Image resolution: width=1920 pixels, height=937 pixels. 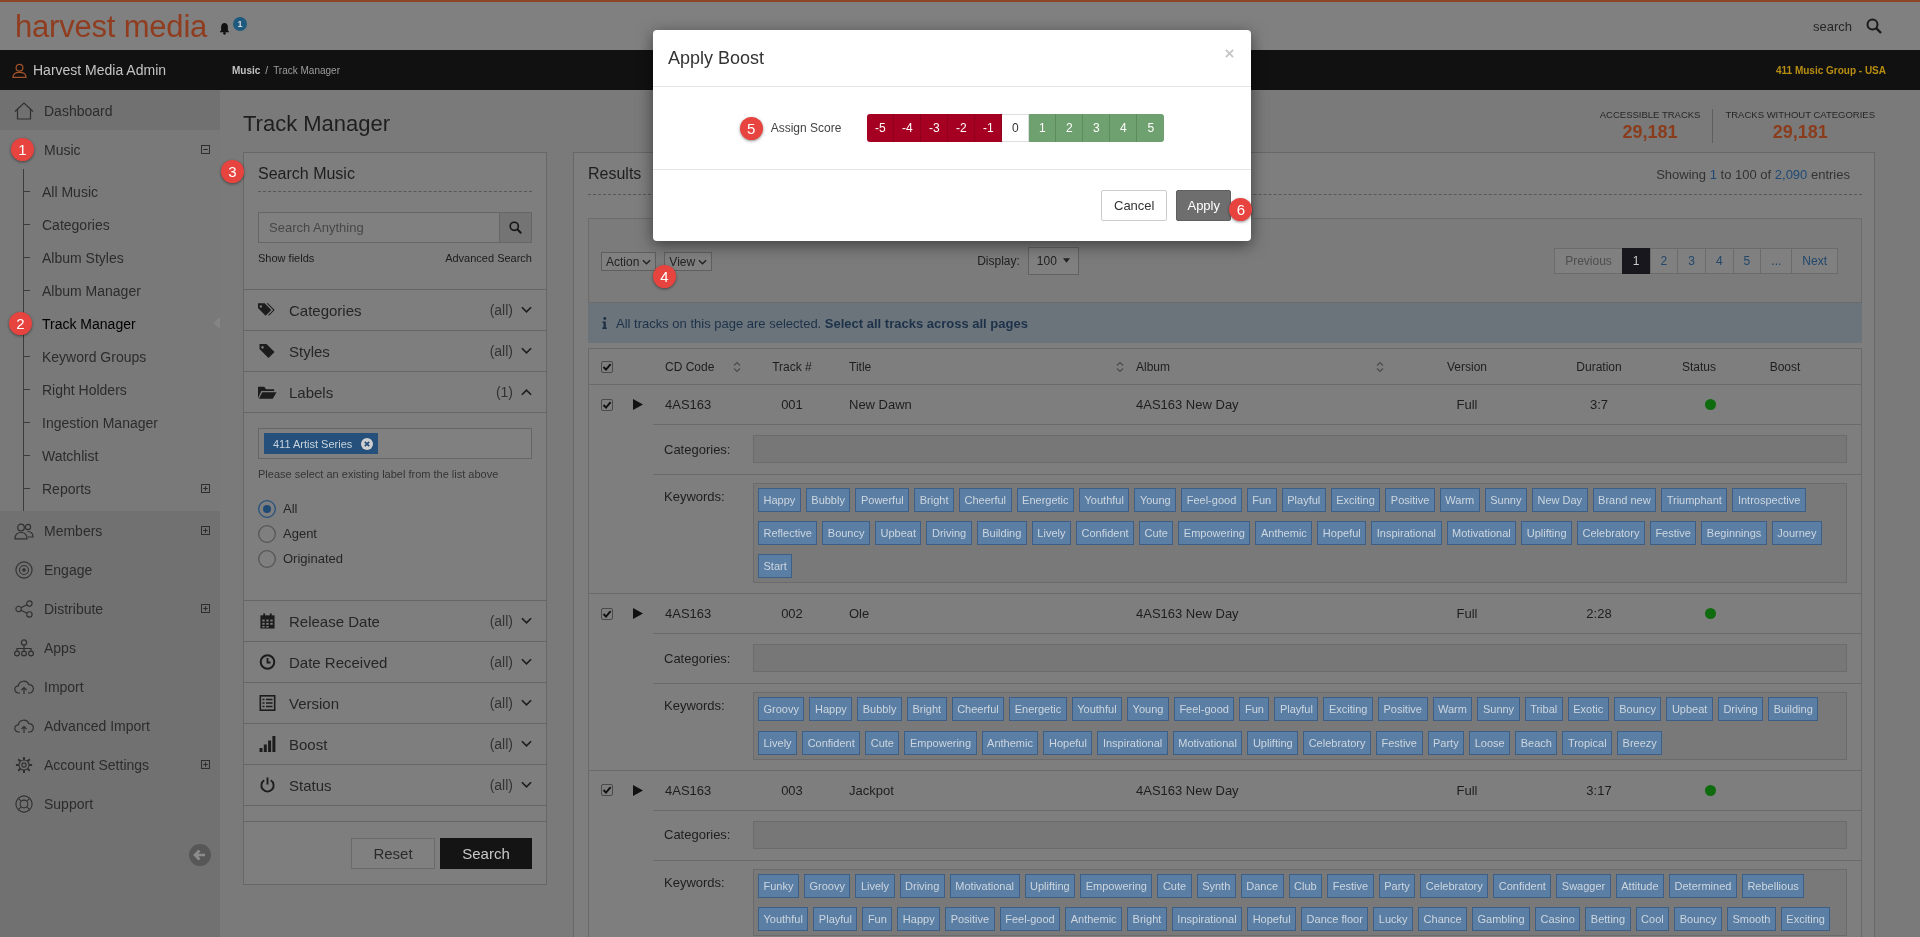 What do you see at coordinates (1016, 128) in the screenshot?
I see `score-button: 0` at bounding box center [1016, 128].